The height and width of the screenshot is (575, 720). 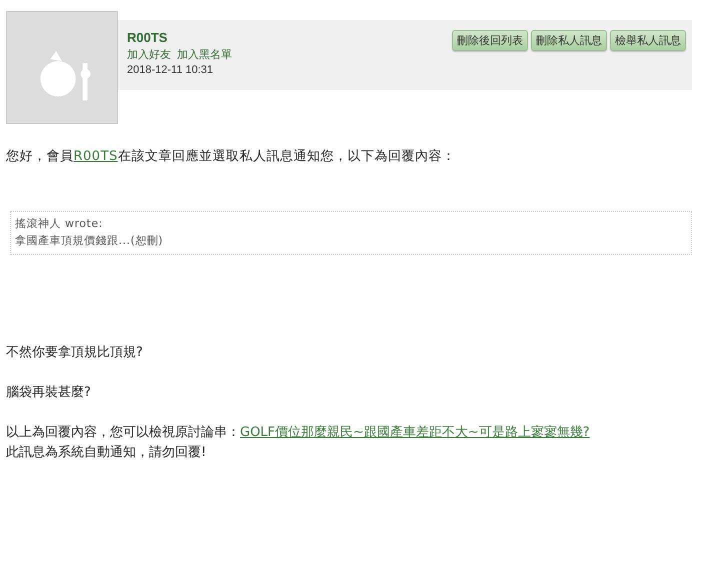 What do you see at coordinates (170, 70) in the screenshot?
I see `timestamp: 2018-12-11 10:31` at bounding box center [170, 70].